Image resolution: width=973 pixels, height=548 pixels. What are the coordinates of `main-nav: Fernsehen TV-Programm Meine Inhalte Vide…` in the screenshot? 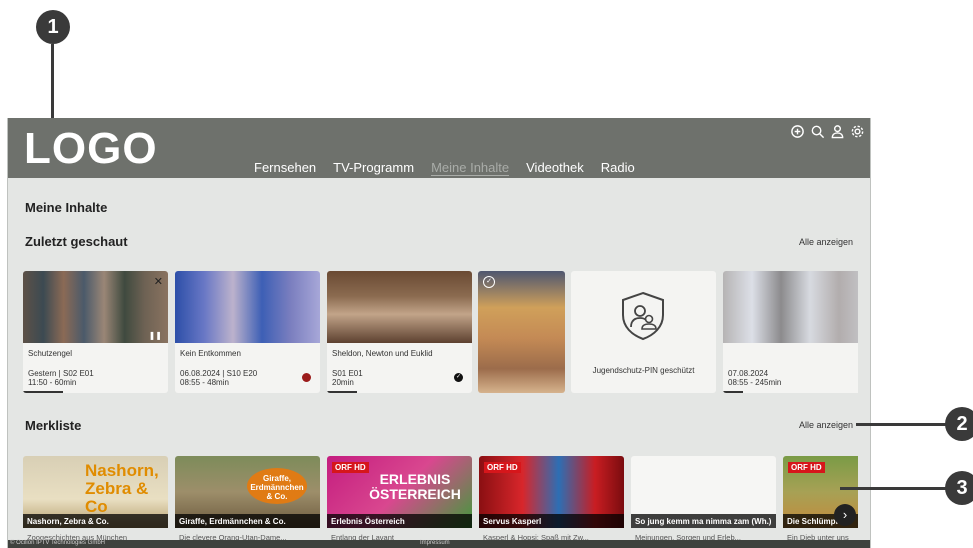 It's located at (444, 168).